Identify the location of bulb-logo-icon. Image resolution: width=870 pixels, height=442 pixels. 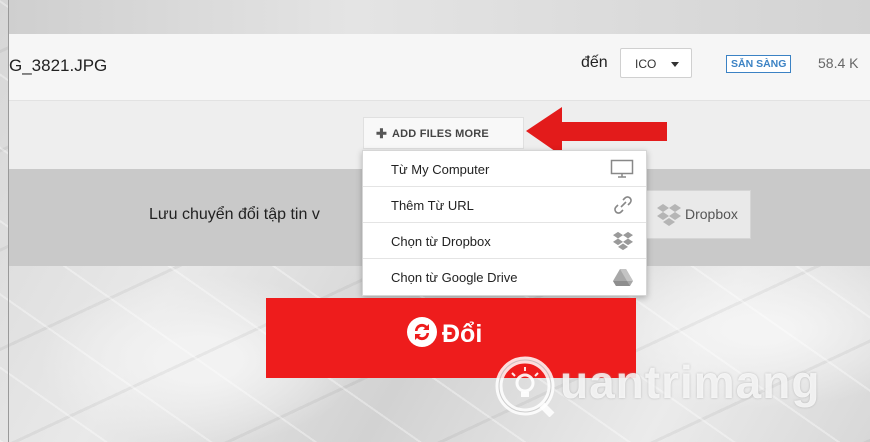
(525, 387).